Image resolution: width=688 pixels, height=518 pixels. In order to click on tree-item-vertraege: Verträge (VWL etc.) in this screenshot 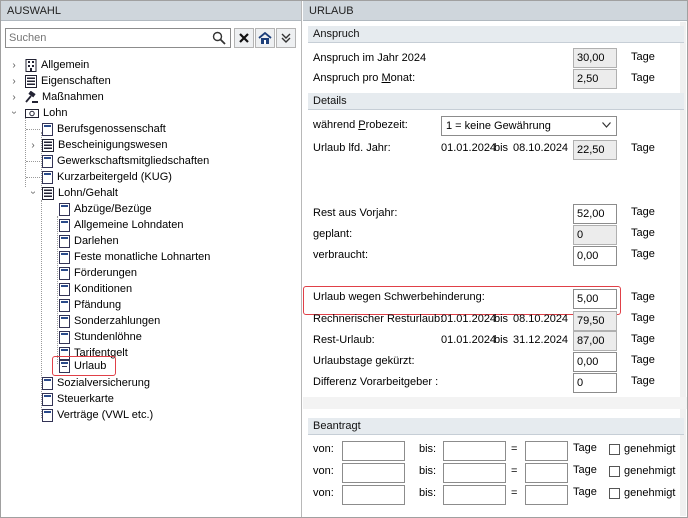, I will do `click(97, 415)`.